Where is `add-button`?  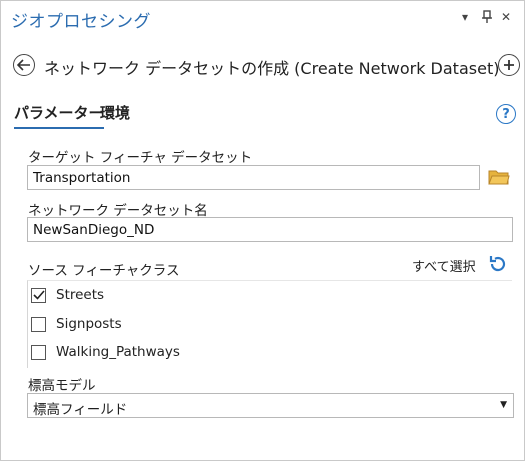 add-button is located at coordinates (509, 65).